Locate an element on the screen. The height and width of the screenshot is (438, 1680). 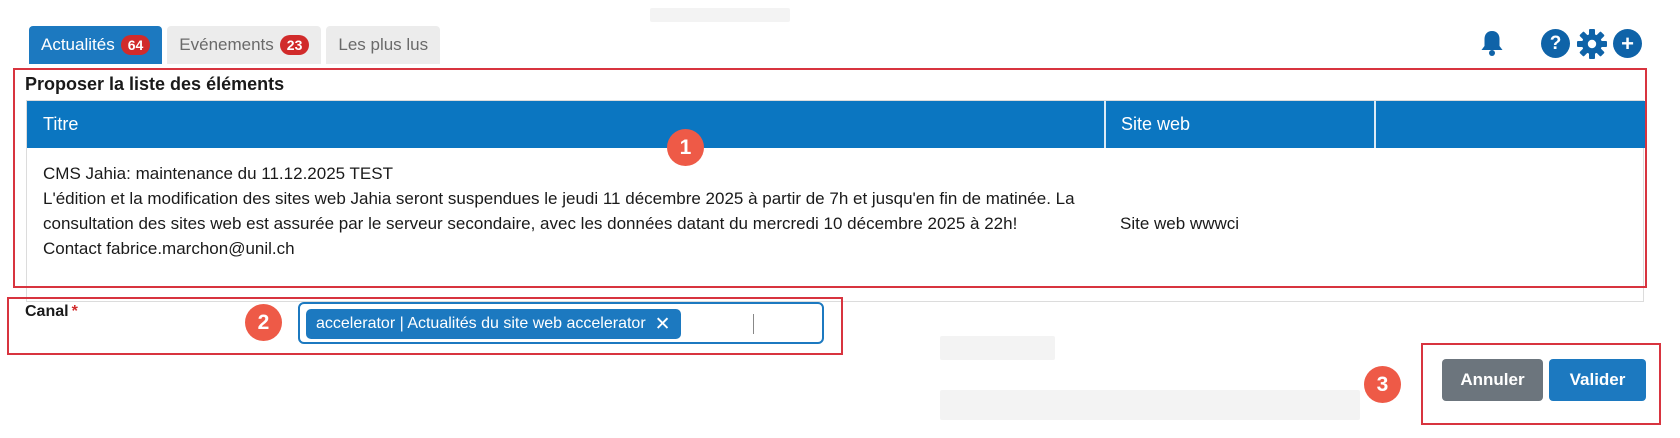
gear-icon is located at coordinates (1591, 43).